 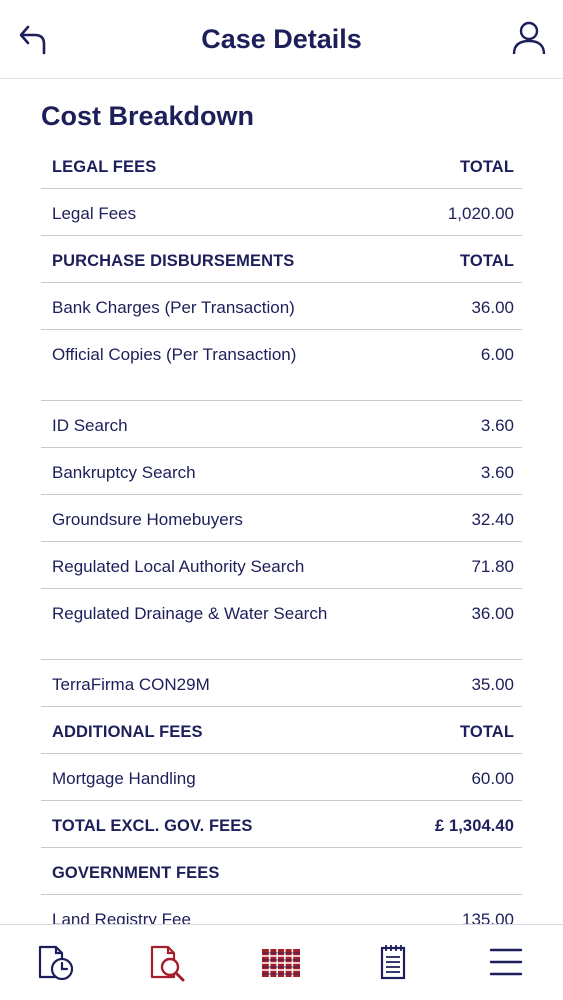 What do you see at coordinates (281, 683) in the screenshot?
I see `table-row: TerraFirma CON29M 35.00` at bounding box center [281, 683].